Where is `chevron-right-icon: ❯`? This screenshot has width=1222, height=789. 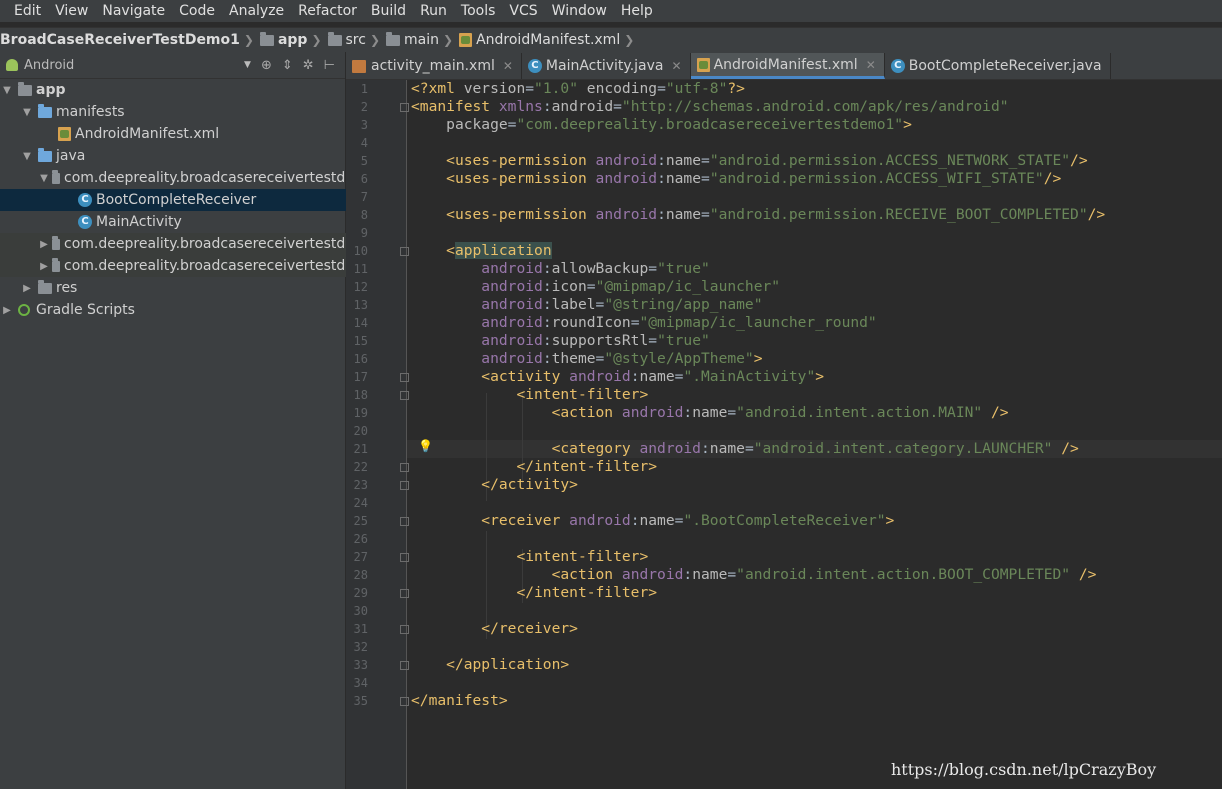 chevron-right-icon: ❯ is located at coordinates (629, 40).